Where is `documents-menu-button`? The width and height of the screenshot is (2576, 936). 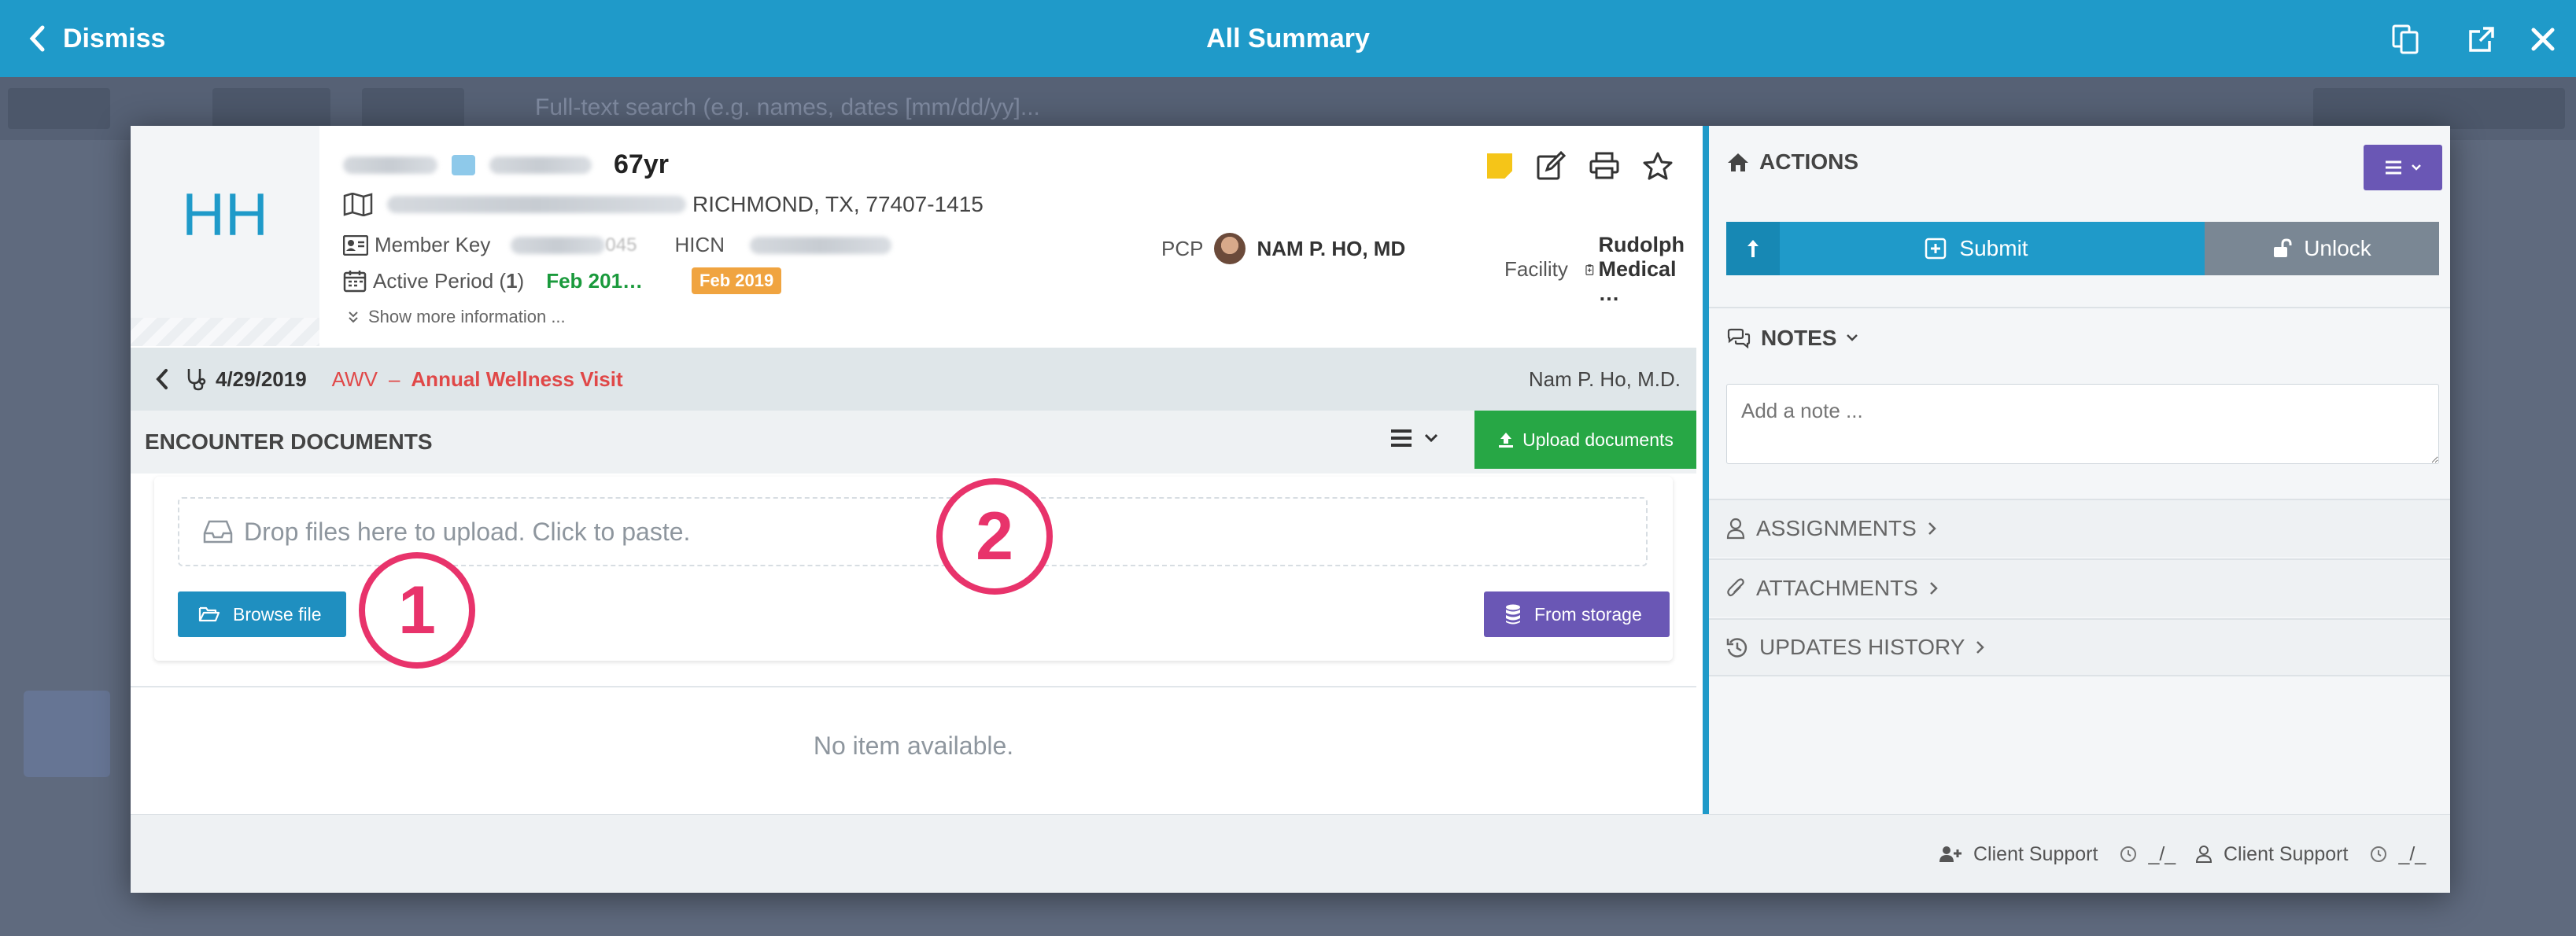
documents-menu-button is located at coordinates (1414, 438).